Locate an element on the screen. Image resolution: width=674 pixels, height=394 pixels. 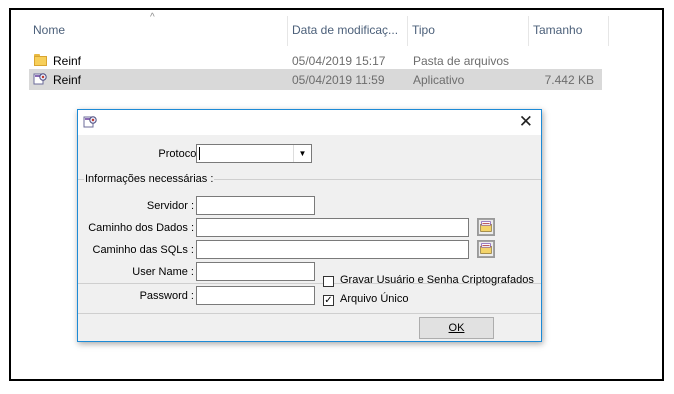
file-row: Reinf 05/04/2019 15:17 Pasta de arquivos is located at coordinates (315, 60).